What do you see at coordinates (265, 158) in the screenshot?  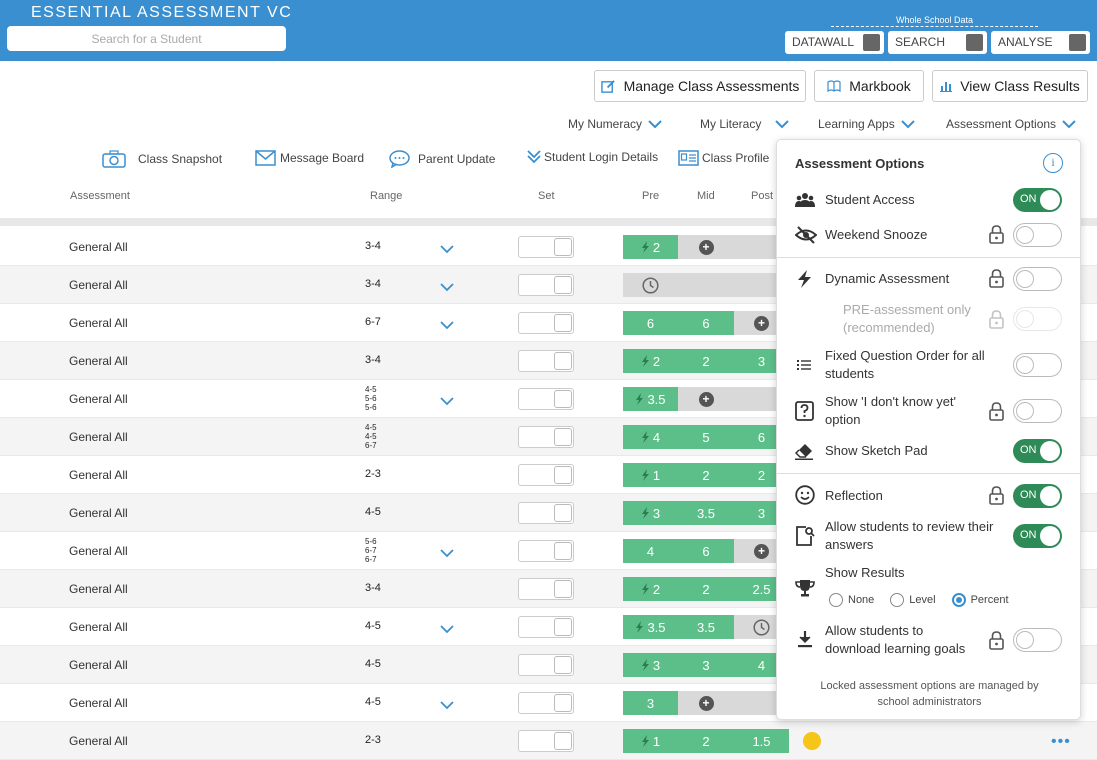 I see `envelope-icon` at bounding box center [265, 158].